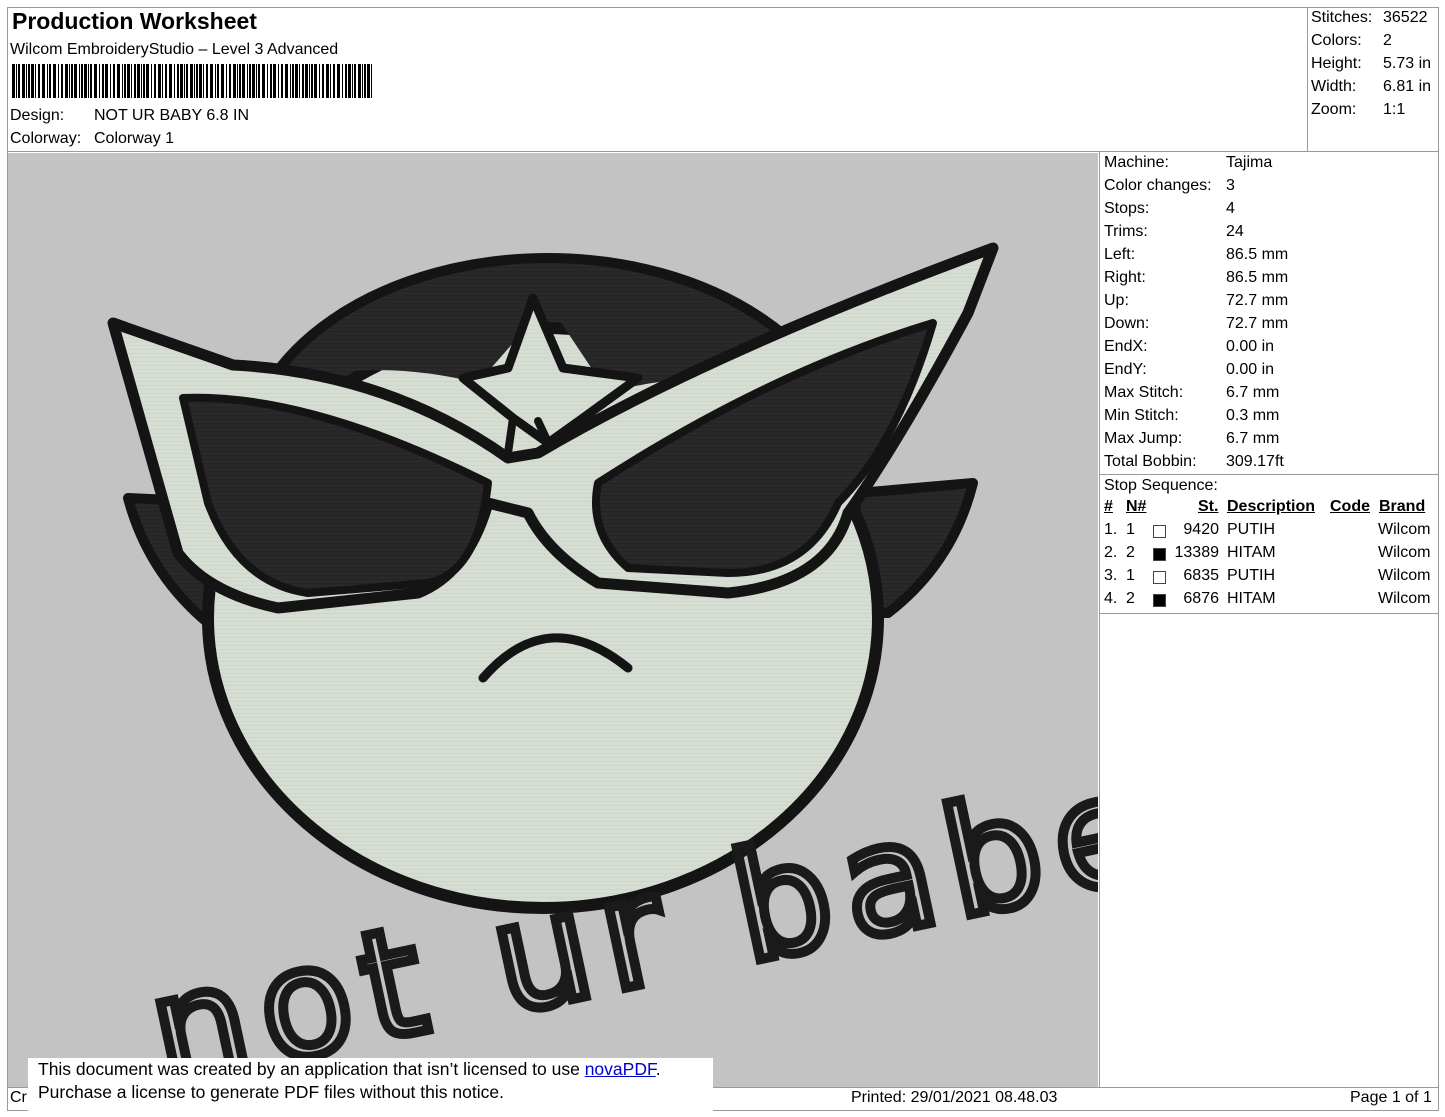 The height and width of the screenshot is (1117, 1445). What do you see at coordinates (954, 1097) in the screenshot?
I see `printed-timestamp: Printed: 29/01/2021 08.48.03` at bounding box center [954, 1097].